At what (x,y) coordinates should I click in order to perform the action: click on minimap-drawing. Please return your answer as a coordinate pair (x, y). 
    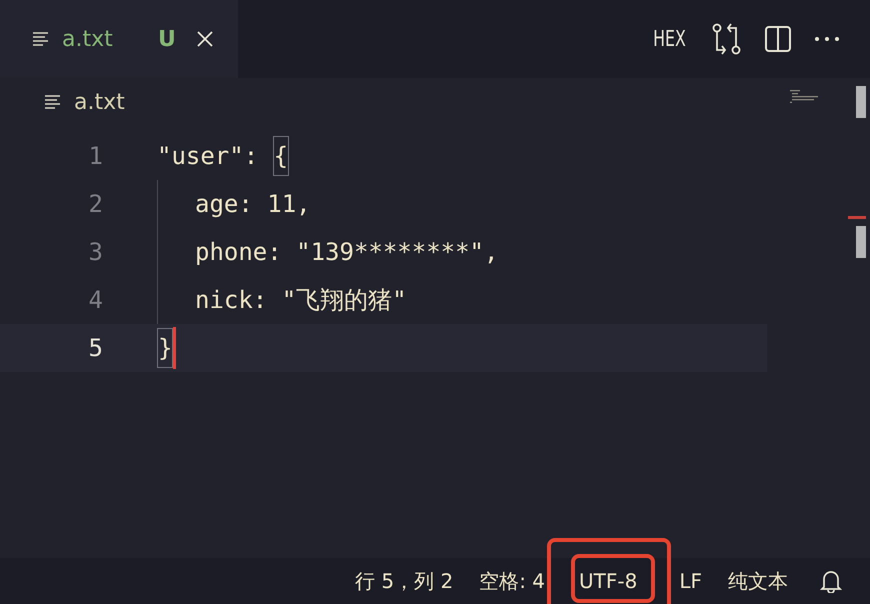
    Looking at the image, I should click on (804, 96).